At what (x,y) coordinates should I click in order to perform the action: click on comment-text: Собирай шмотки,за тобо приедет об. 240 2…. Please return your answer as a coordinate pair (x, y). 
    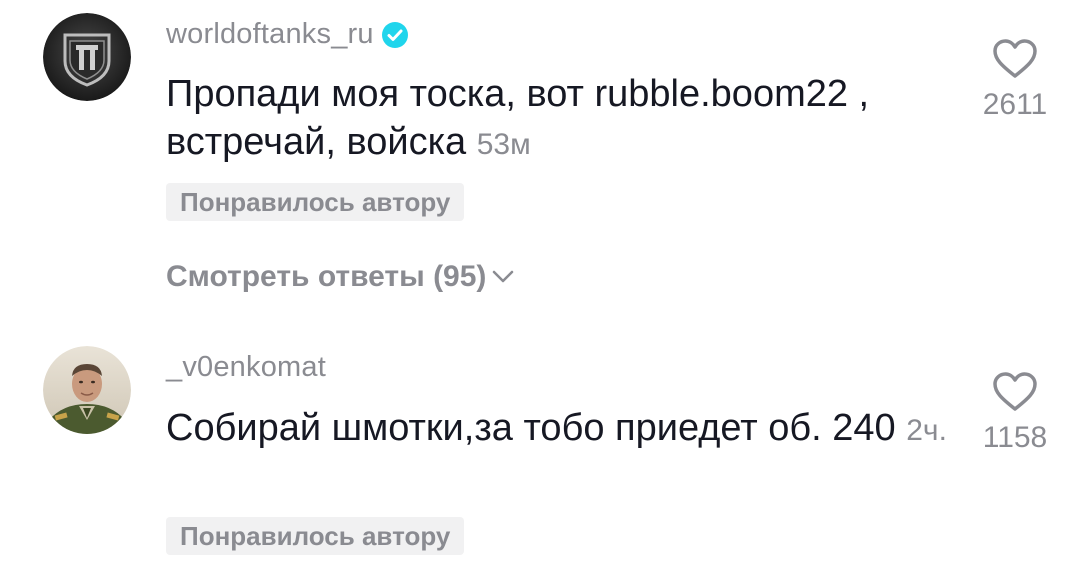
    Looking at the image, I should click on (561, 429).